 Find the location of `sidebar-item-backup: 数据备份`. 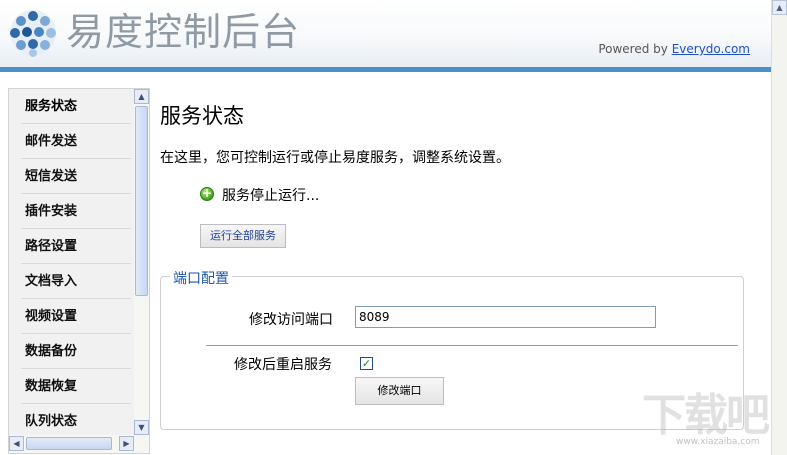

sidebar-item-backup: 数据备份 is located at coordinates (76, 351).